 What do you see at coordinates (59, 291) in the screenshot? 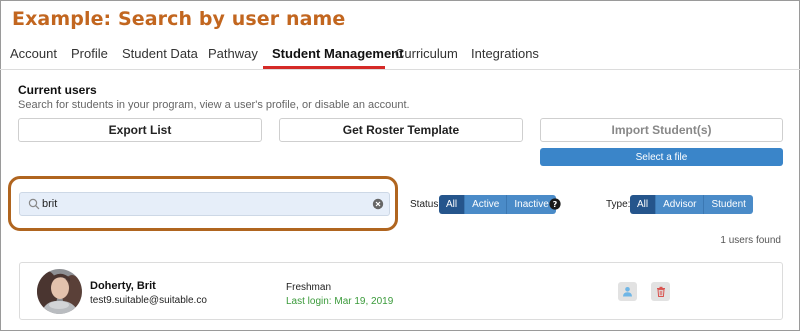
I see `avatar` at bounding box center [59, 291].